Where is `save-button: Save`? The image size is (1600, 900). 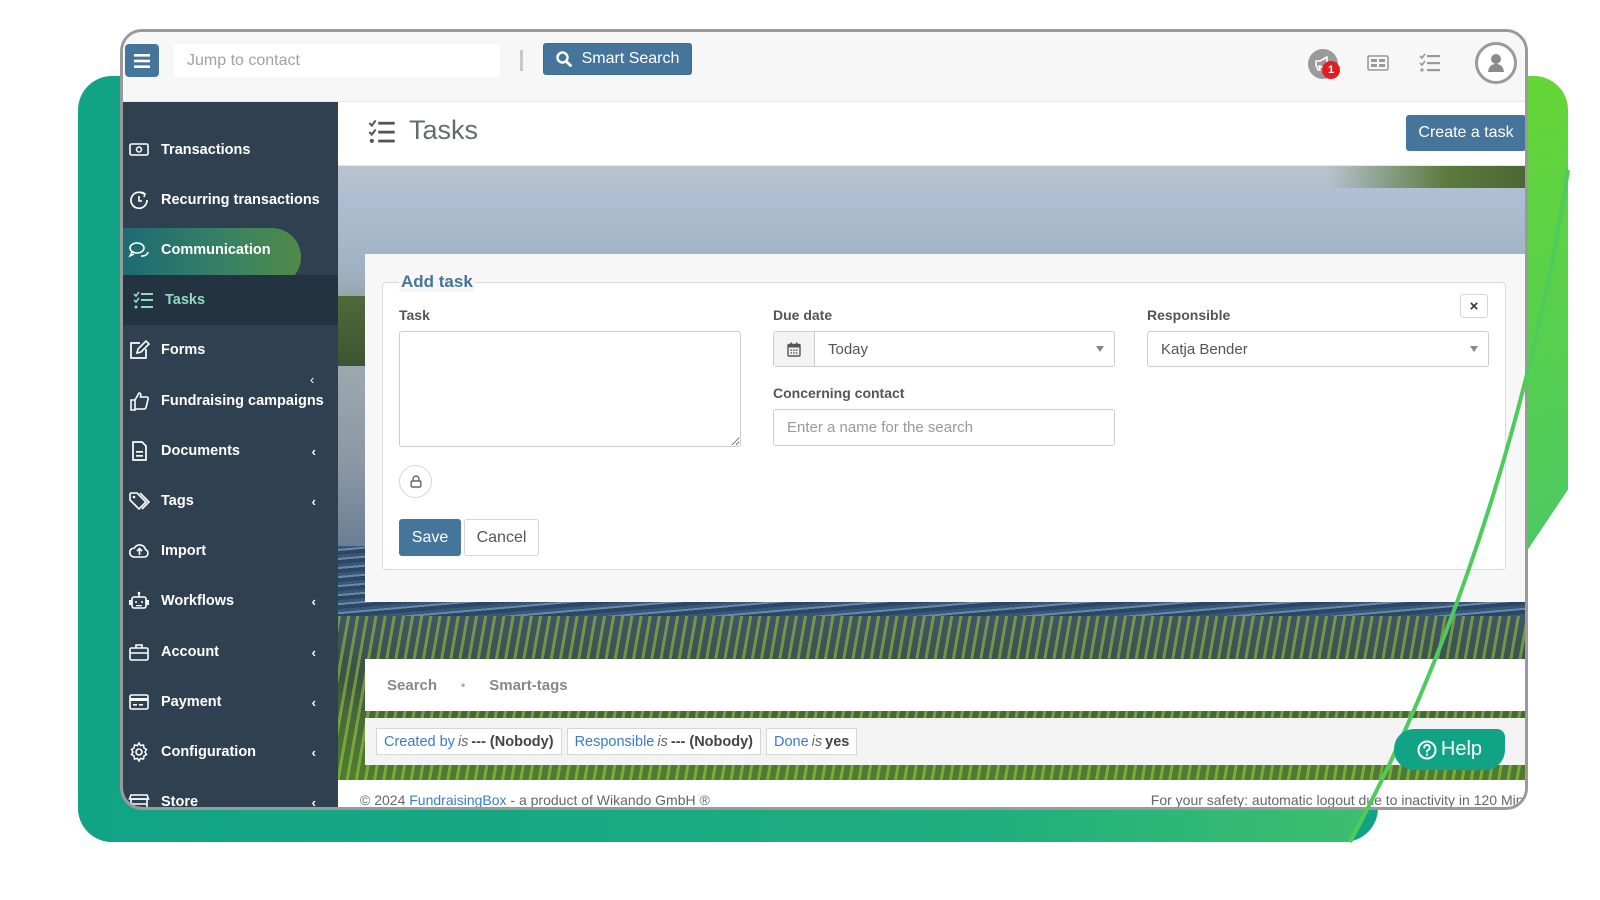
save-button: Save is located at coordinates (430, 537).